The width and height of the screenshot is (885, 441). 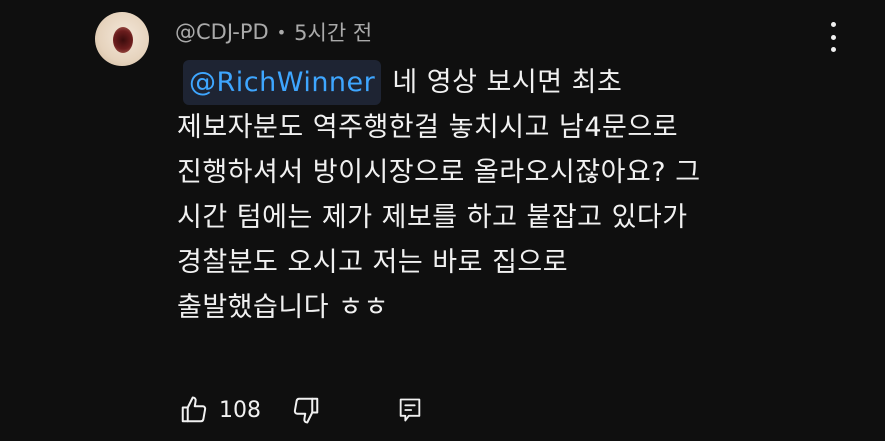 I want to click on thumbs-up-icon, so click(x=194, y=409).